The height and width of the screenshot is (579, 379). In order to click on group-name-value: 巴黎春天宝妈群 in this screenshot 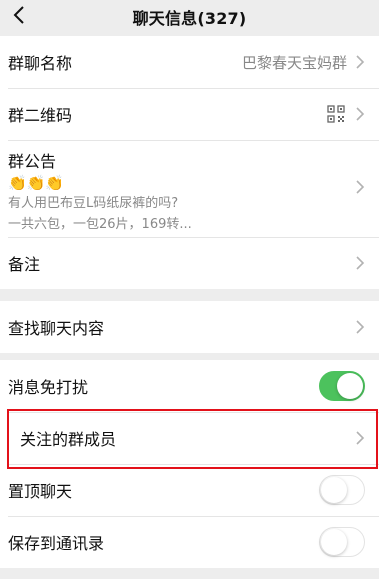, I will do `click(294, 62)`.